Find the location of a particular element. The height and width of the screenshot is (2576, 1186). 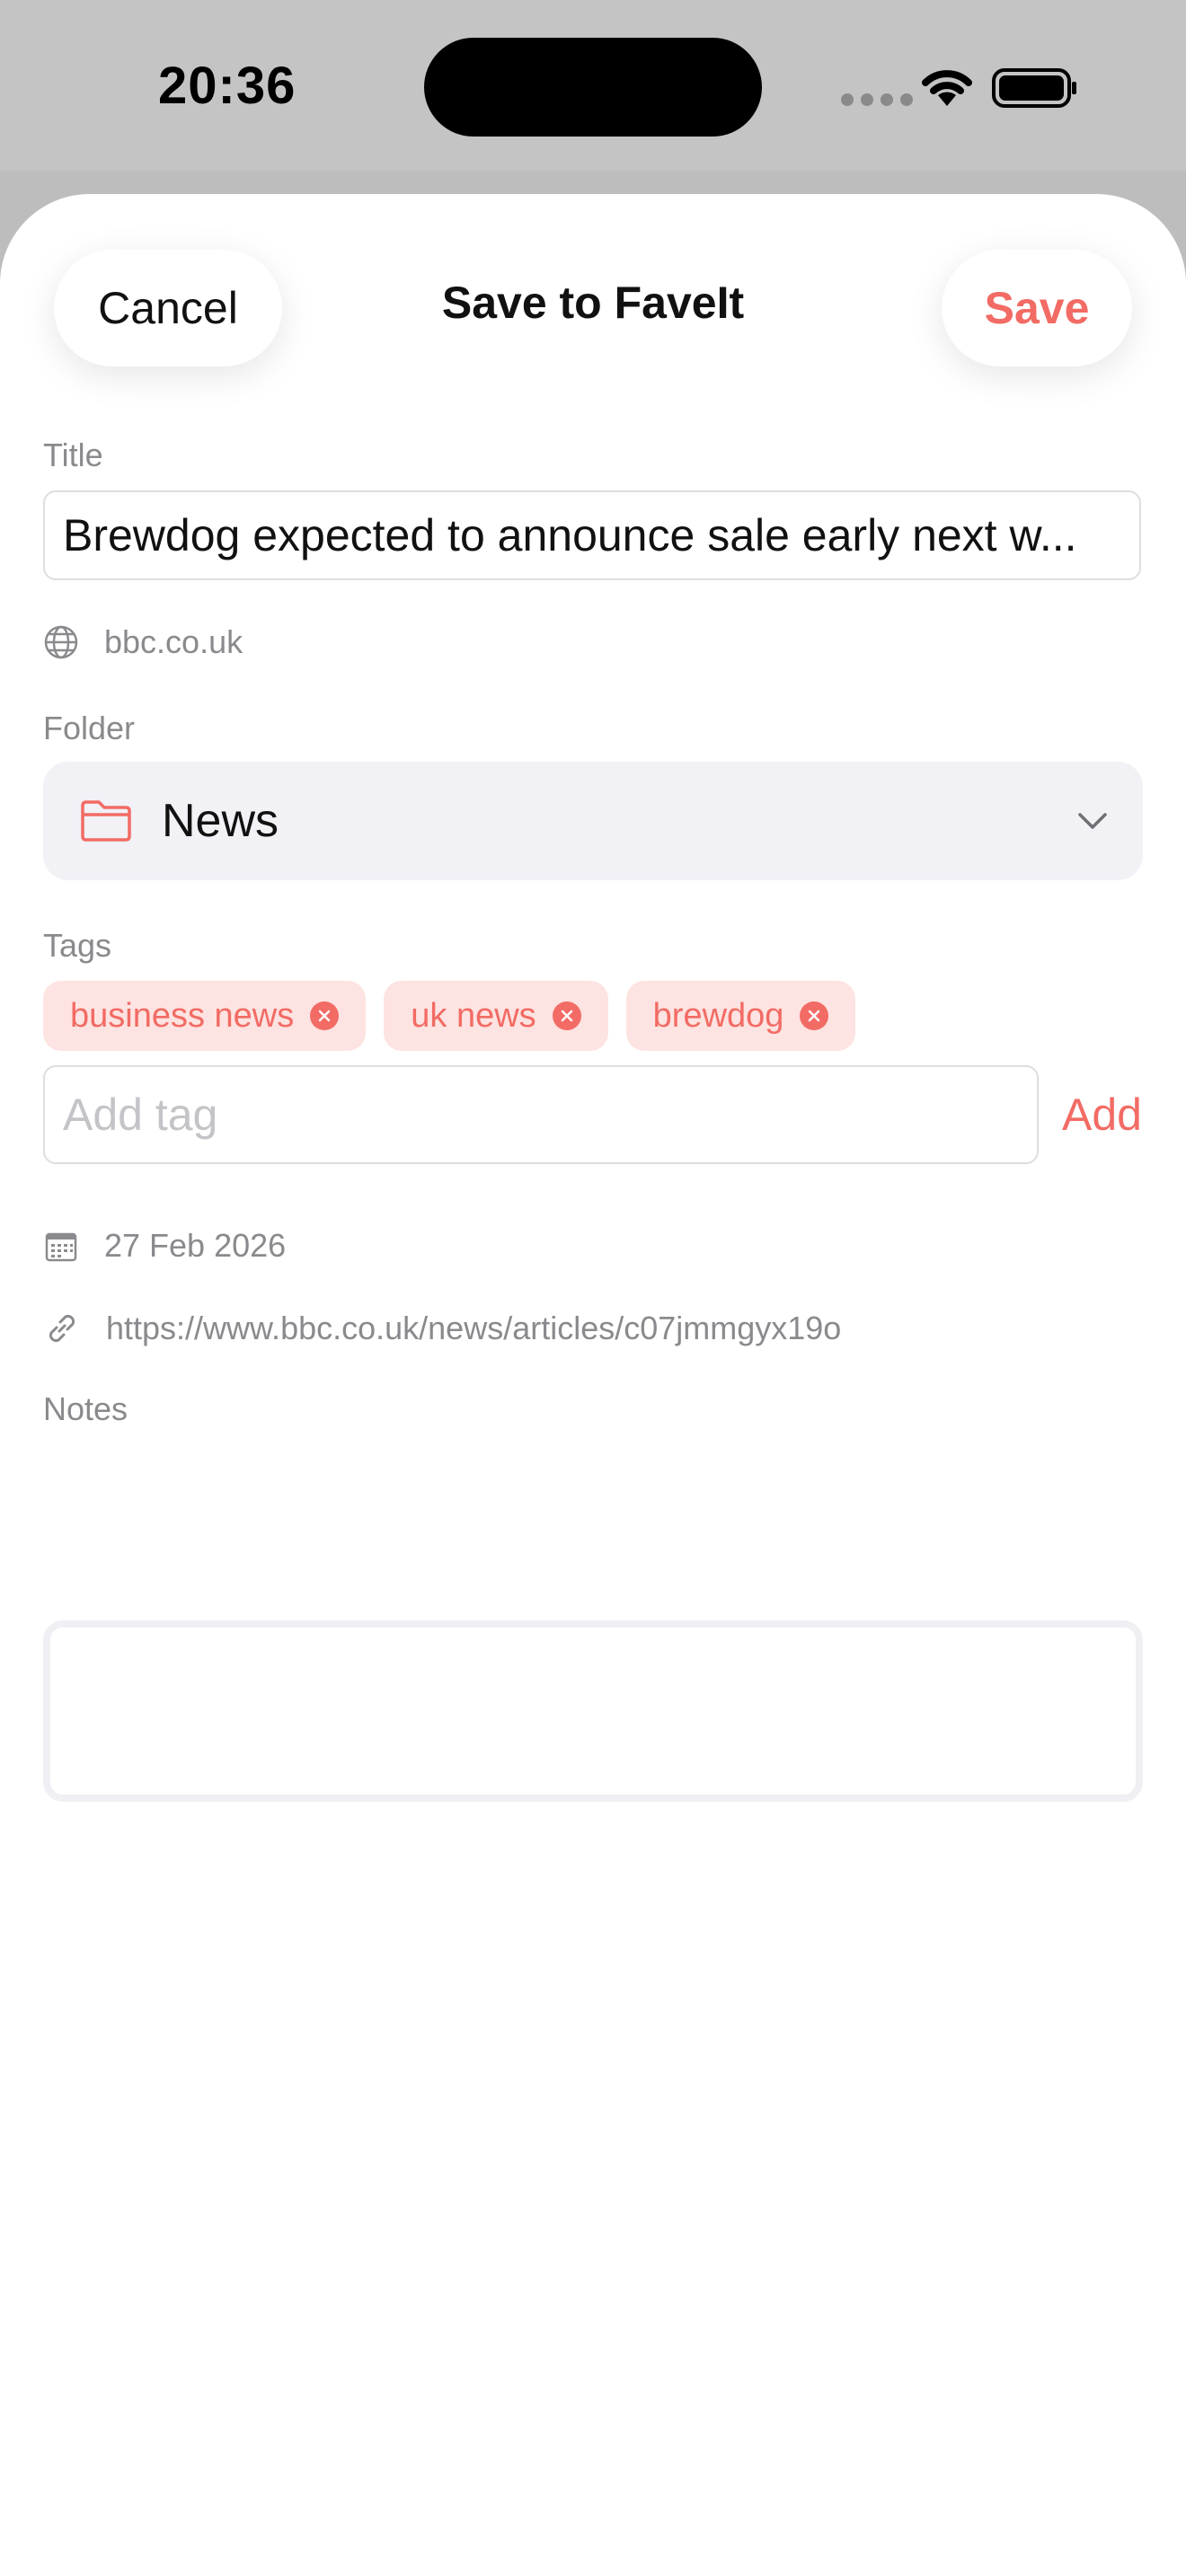

domain-row: bbc.co.uk is located at coordinates (143, 642).